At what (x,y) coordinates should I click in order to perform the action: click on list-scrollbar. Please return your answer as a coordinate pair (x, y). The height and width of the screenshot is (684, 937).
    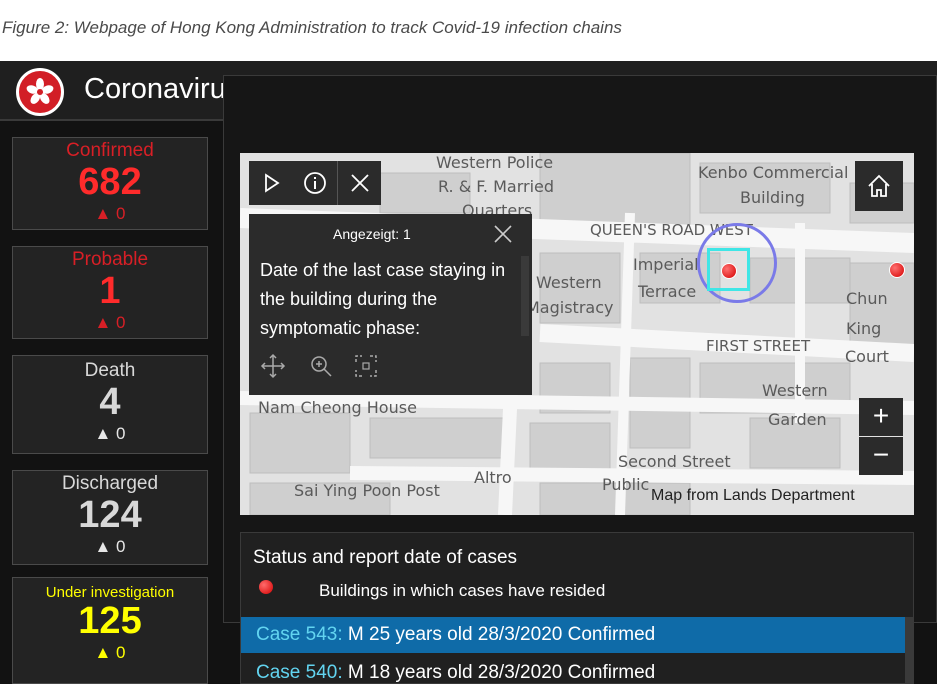
    Looking at the image, I should click on (909, 650).